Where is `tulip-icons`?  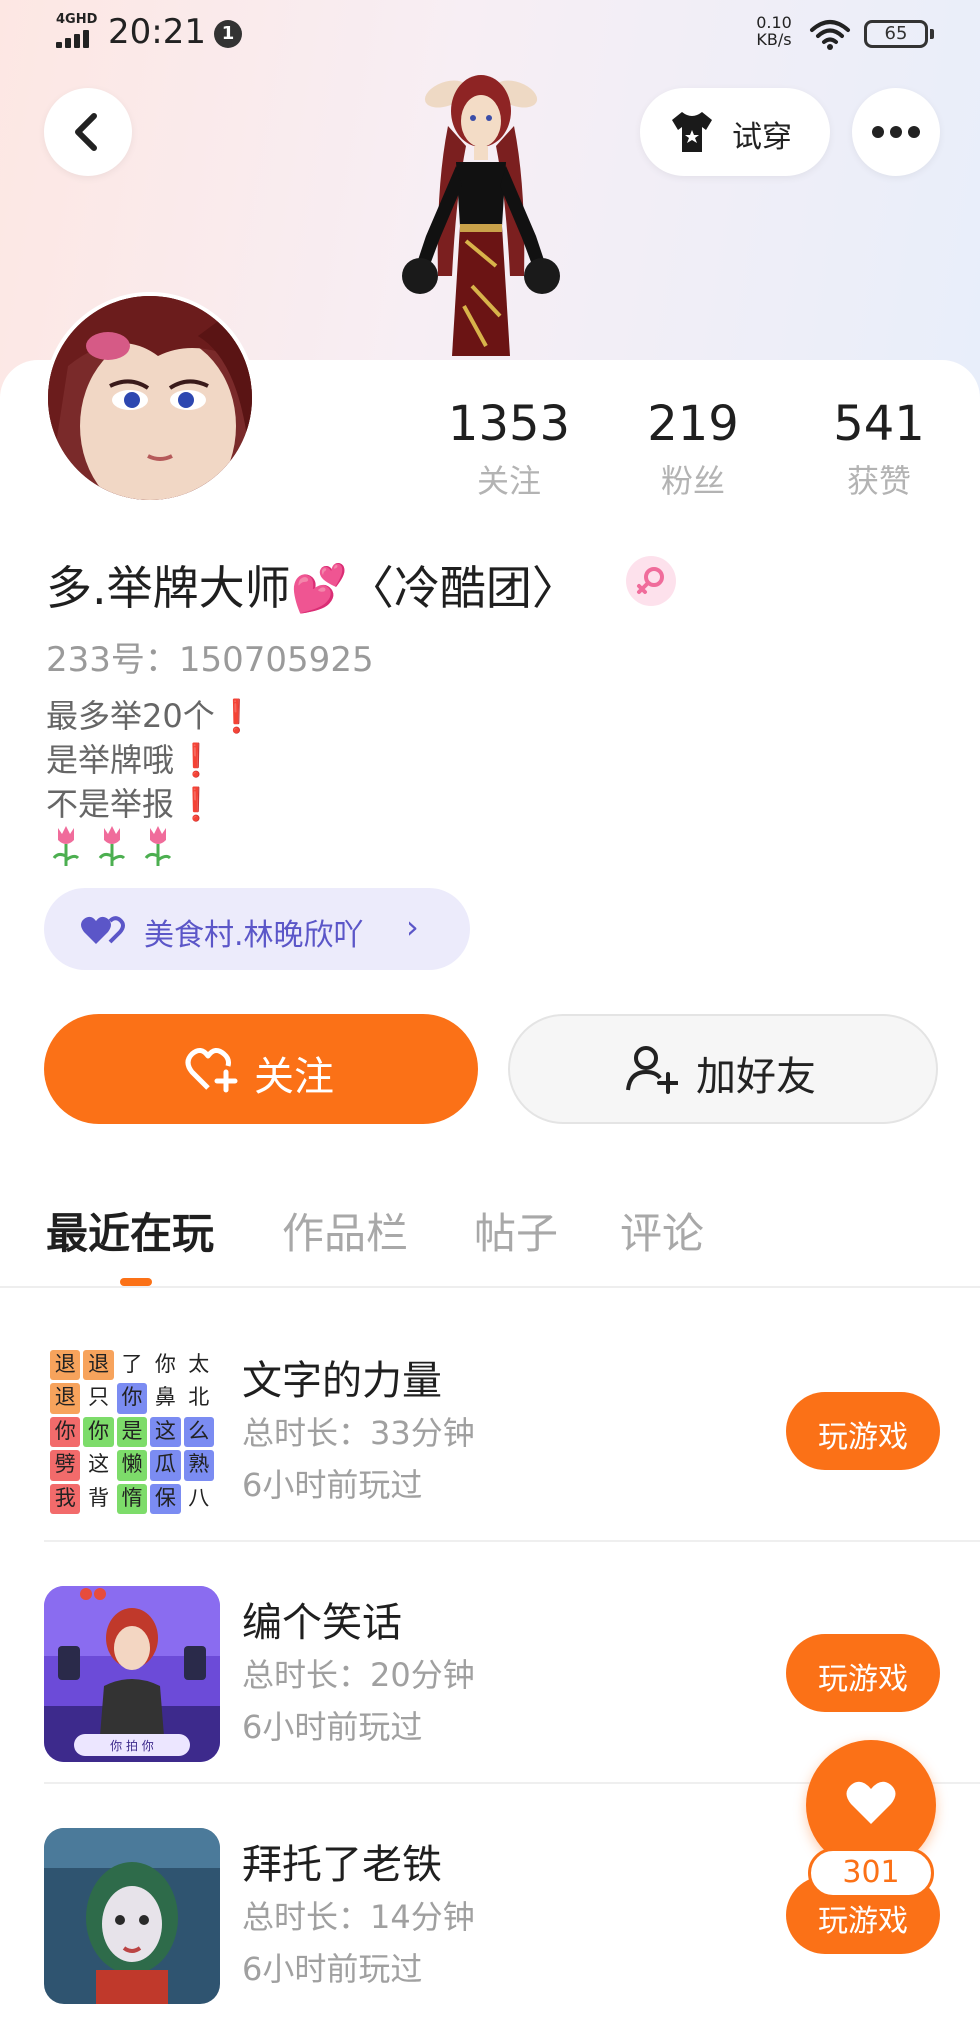 tulip-icons is located at coordinates (112, 846).